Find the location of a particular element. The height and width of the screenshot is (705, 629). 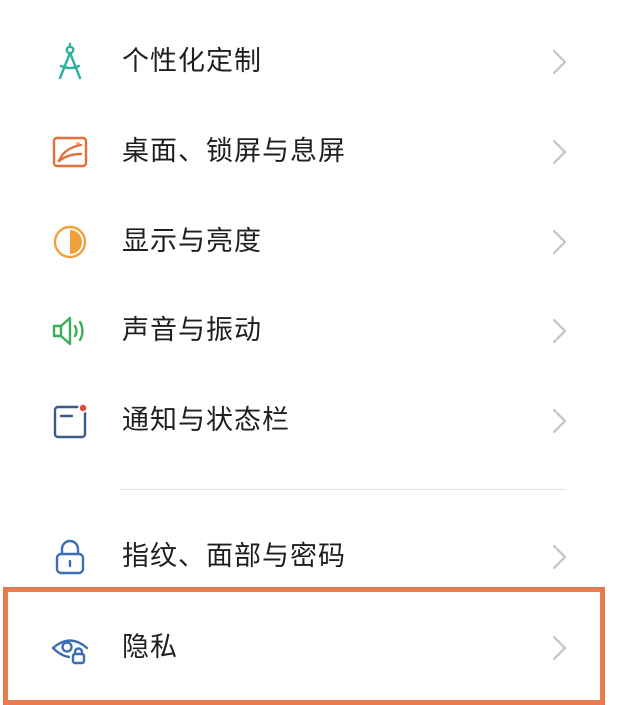

settings-item-label: 通知与状态栏 is located at coordinates (206, 420).